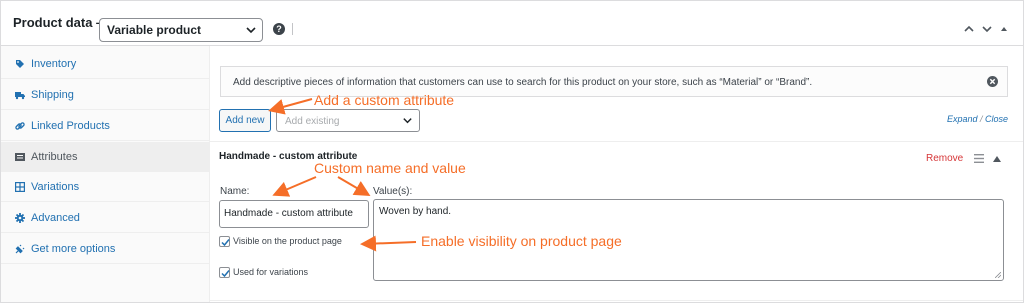  What do you see at coordinates (20, 218) in the screenshot?
I see `gear-icon` at bounding box center [20, 218].